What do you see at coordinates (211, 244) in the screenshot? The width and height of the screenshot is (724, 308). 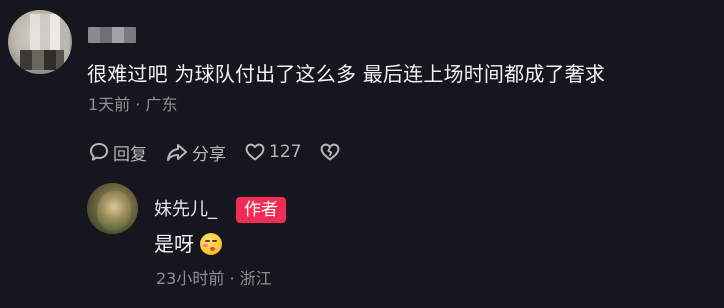 I see `shy-smile-emoji-icon` at bounding box center [211, 244].